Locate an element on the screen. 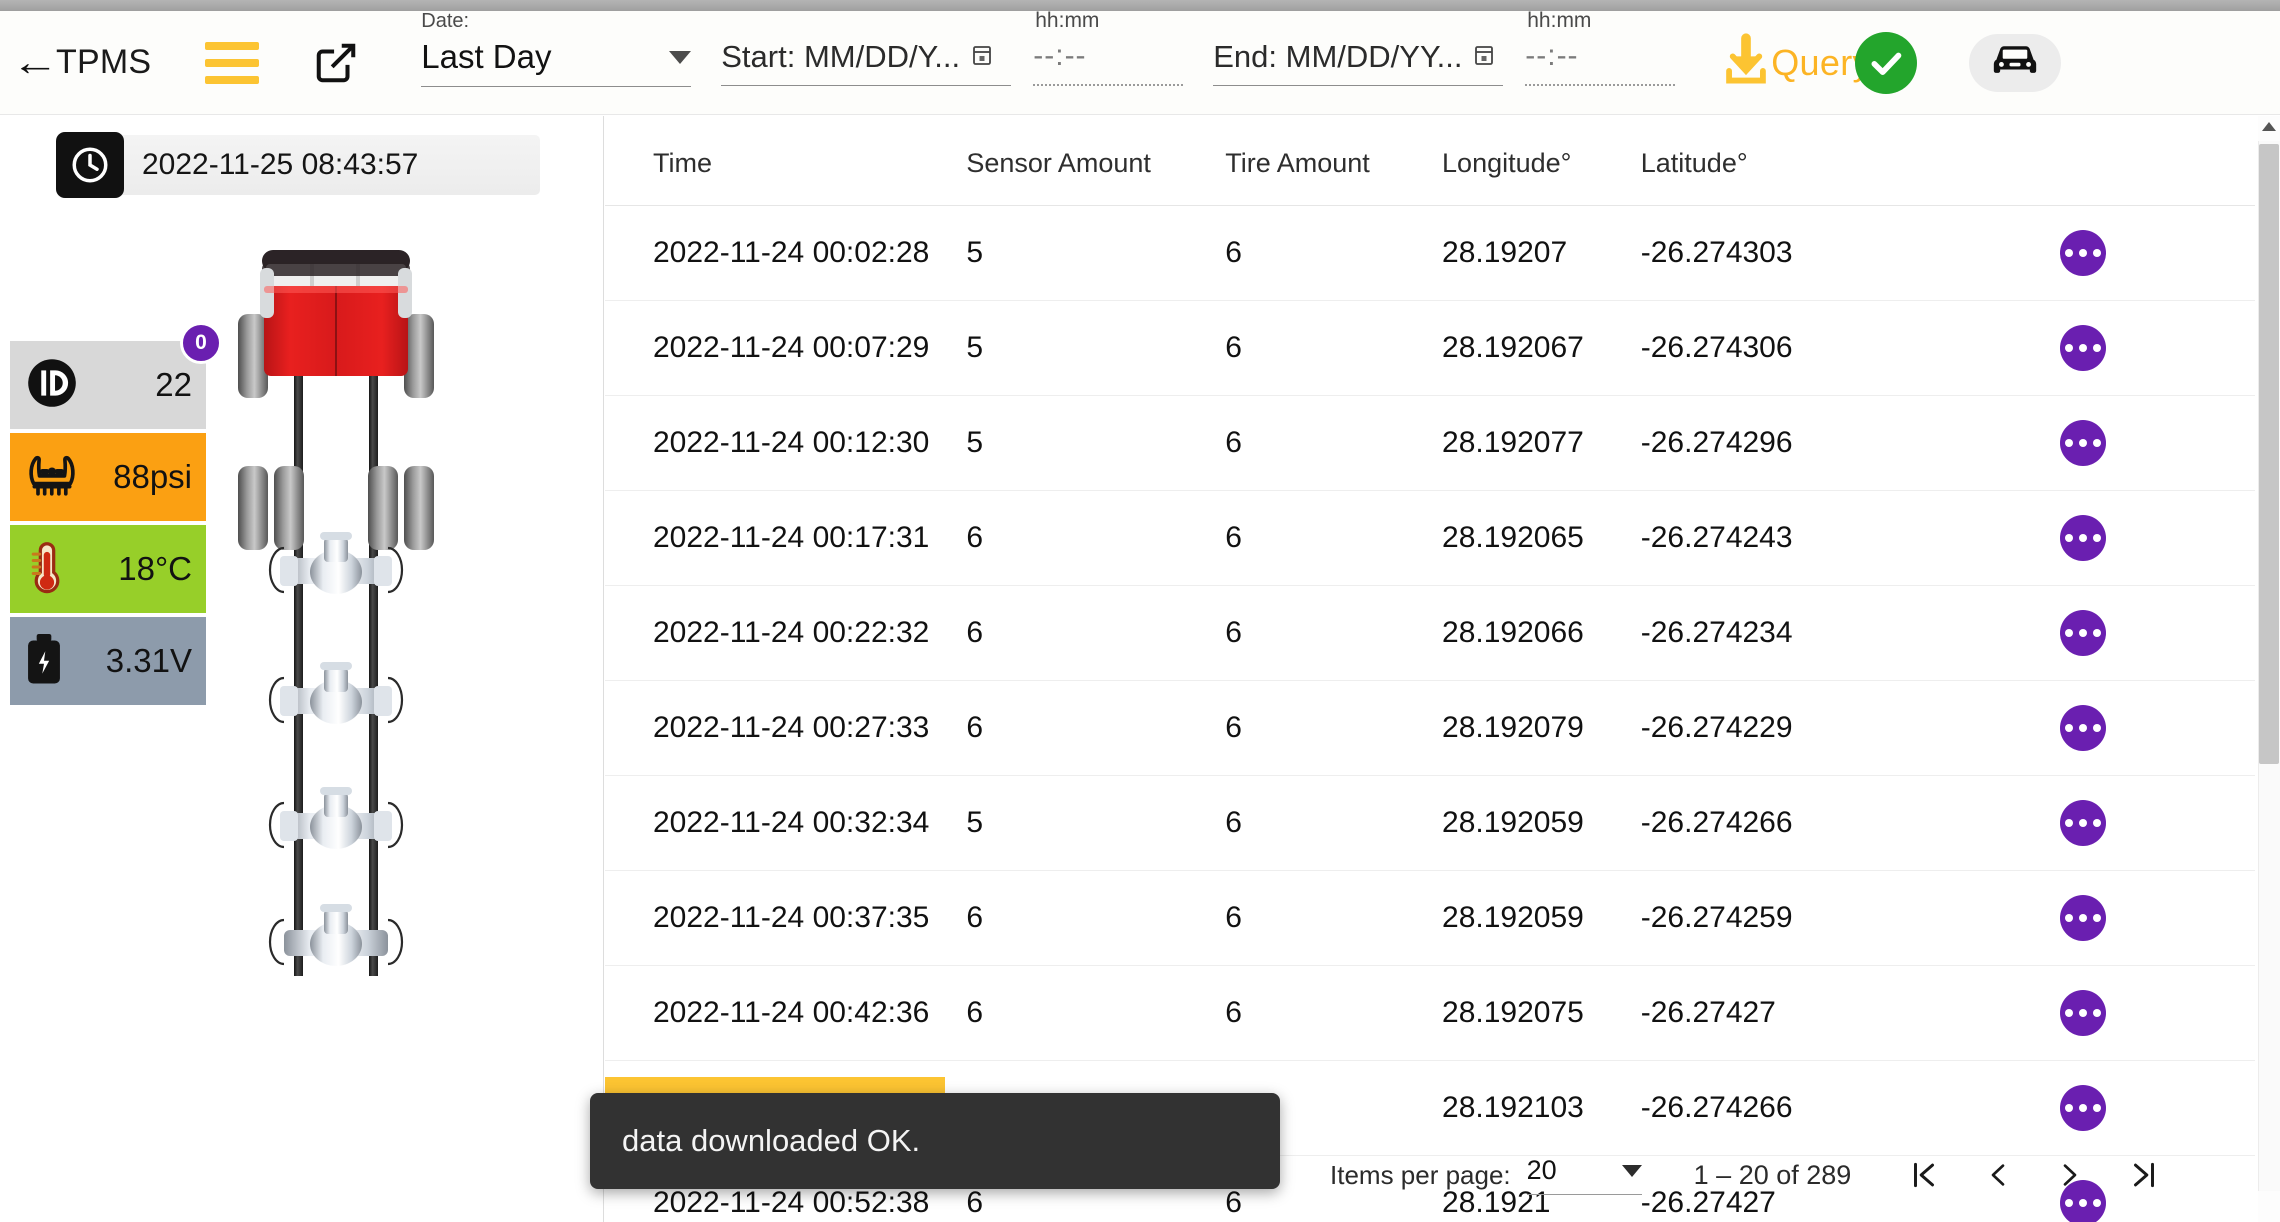 The image size is (2280, 1222). cell-latitude: -26.274303 is located at coordinates (1839, 253).